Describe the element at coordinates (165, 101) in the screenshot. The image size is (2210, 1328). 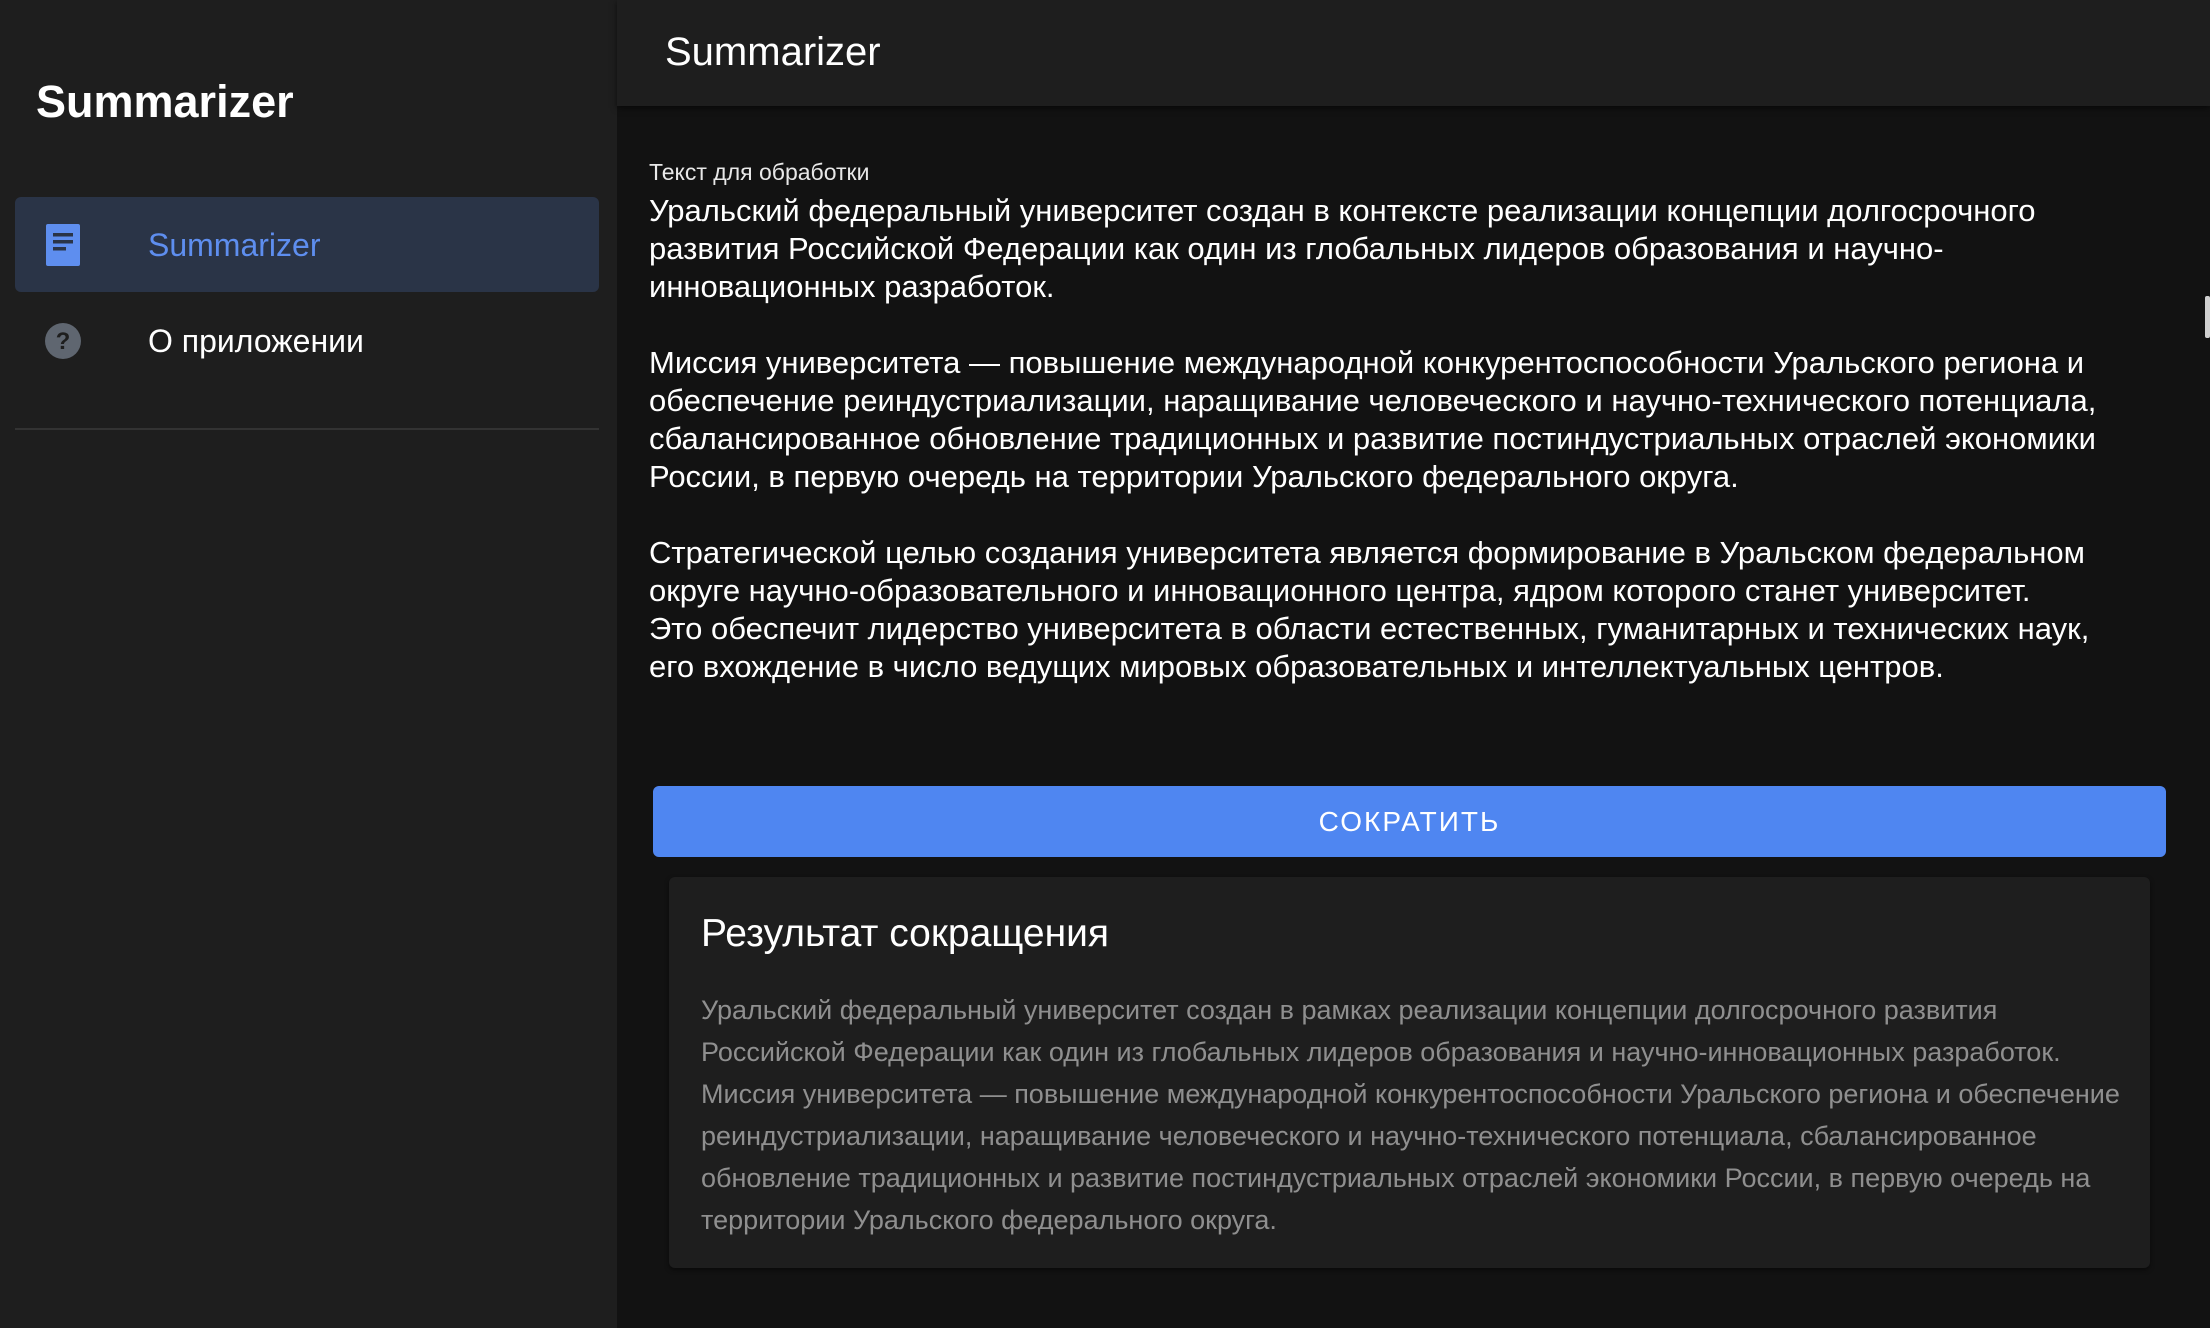
I see `sidebar-title: Summarizer` at that location.